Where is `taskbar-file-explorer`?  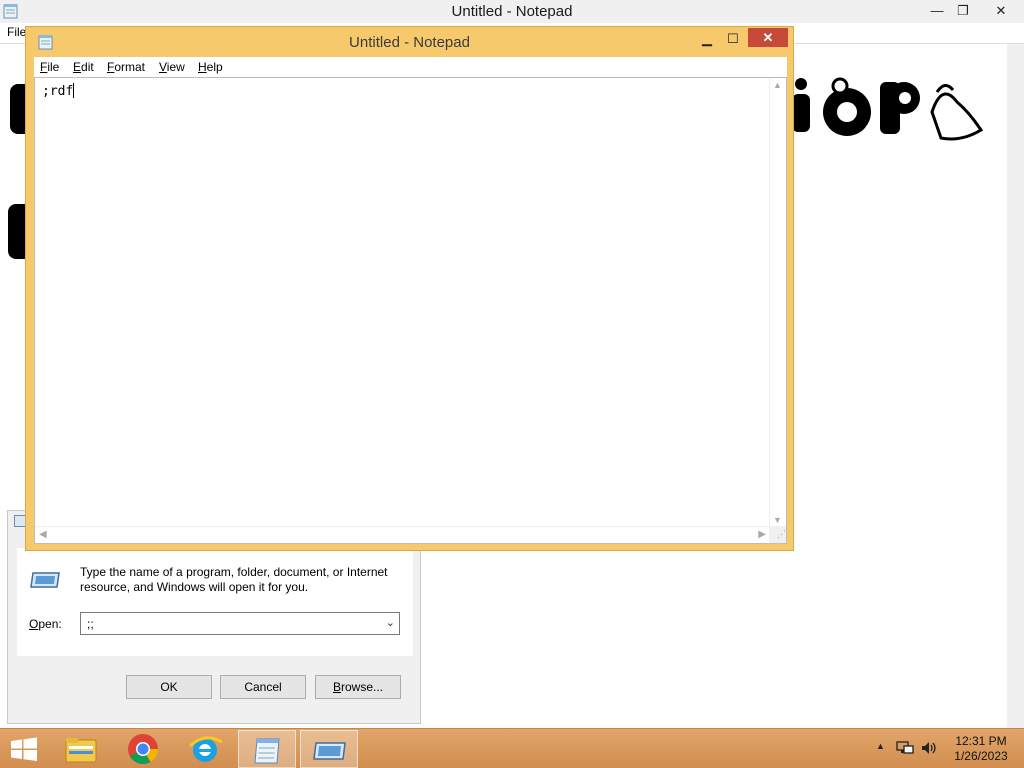 taskbar-file-explorer is located at coordinates (81, 749).